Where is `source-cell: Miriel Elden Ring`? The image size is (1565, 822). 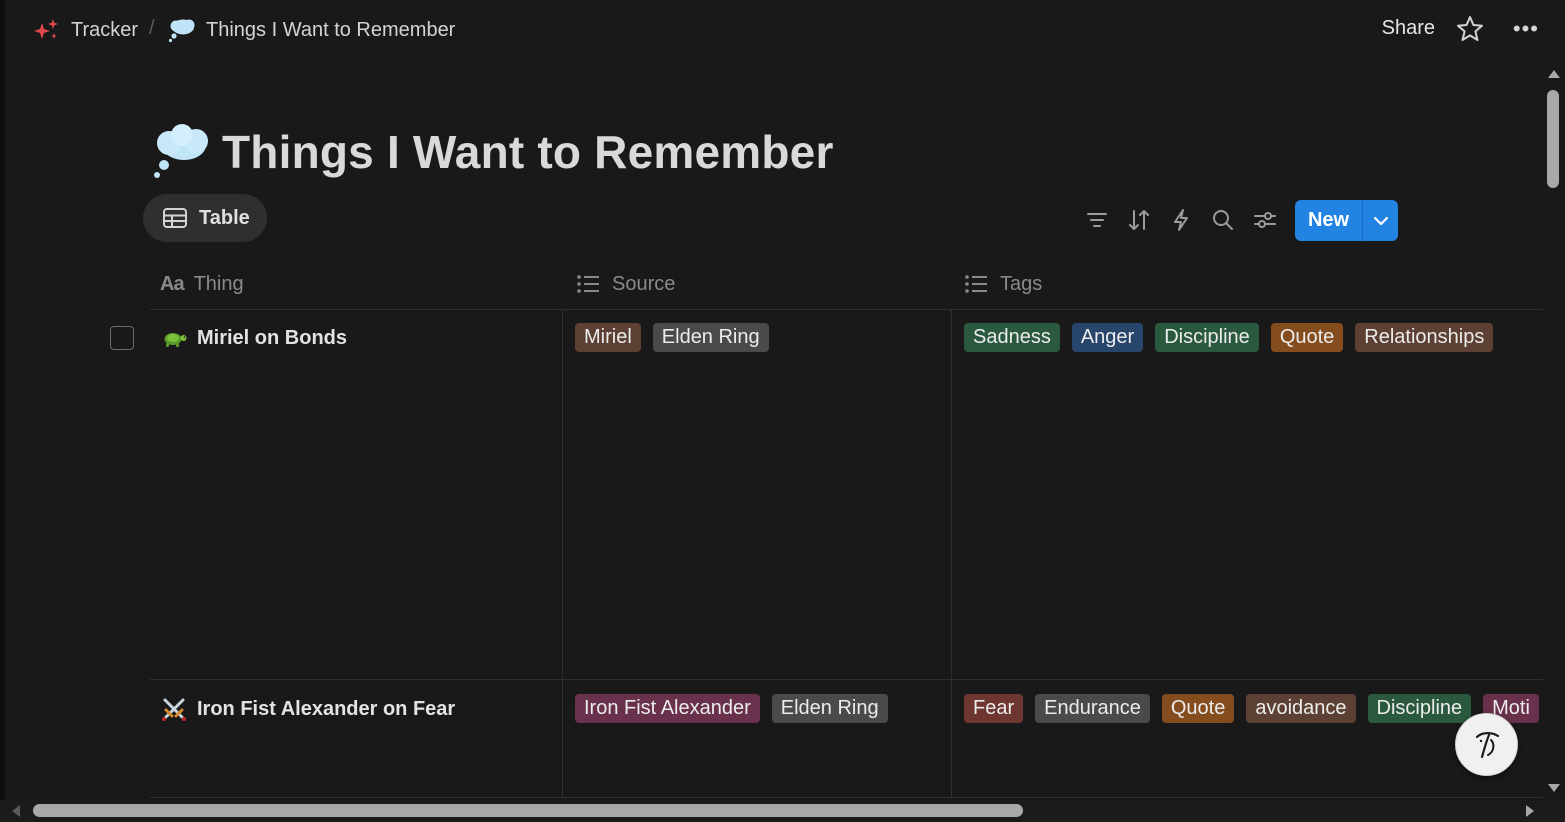
source-cell: Miriel Elden Ring is located at coordinates (760, 337).